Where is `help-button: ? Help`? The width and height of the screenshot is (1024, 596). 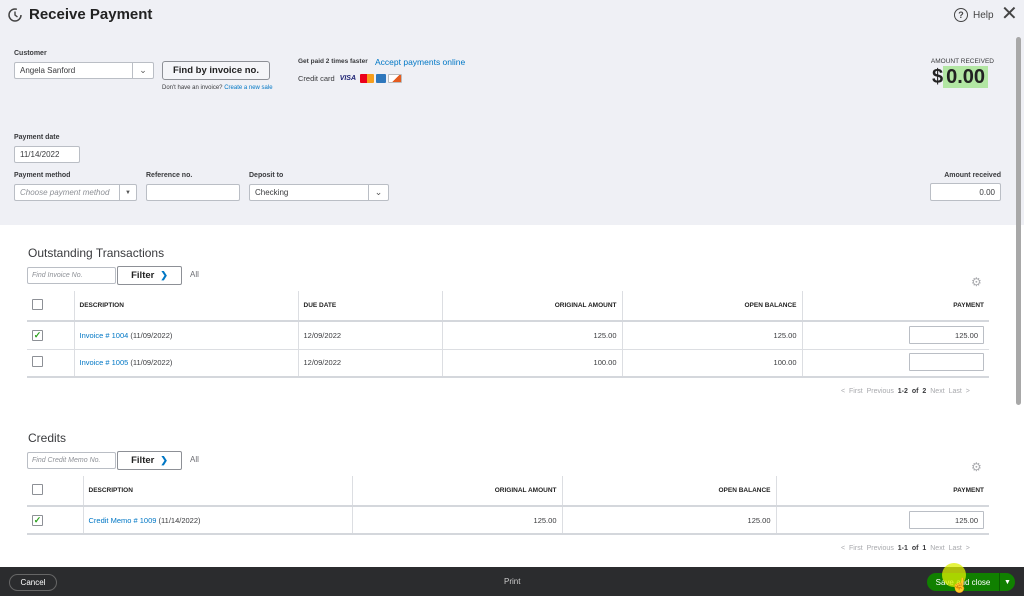
help-button: ? Help is located at coordinates (974, 15).